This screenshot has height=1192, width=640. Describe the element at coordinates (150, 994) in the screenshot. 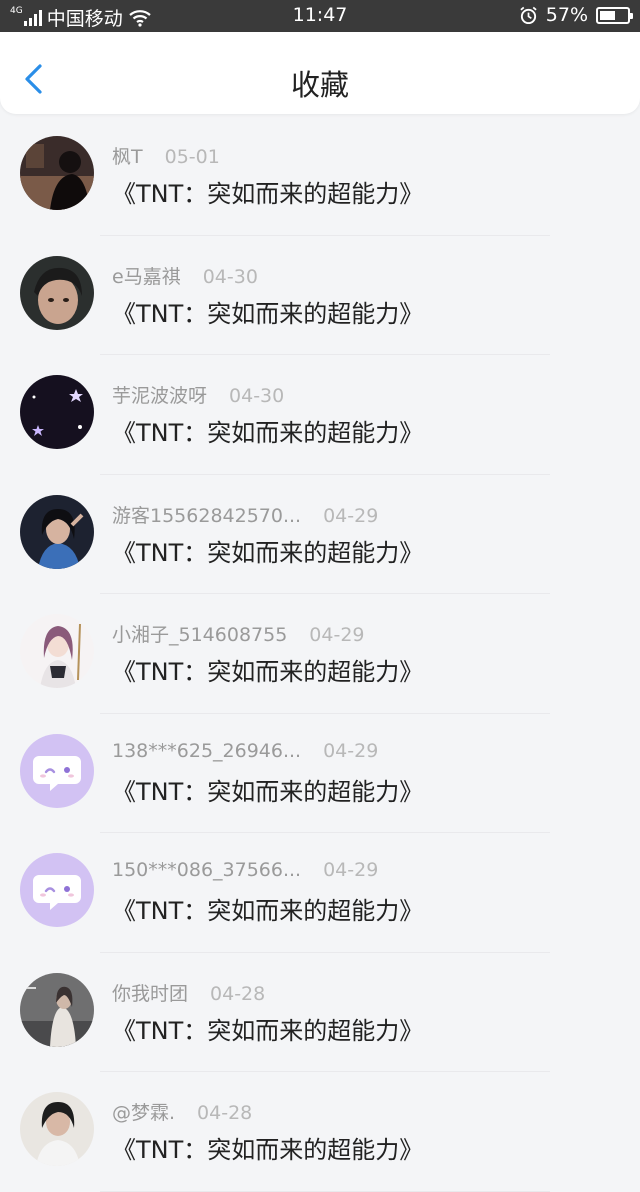

I see `username: 你我时团` at that location.